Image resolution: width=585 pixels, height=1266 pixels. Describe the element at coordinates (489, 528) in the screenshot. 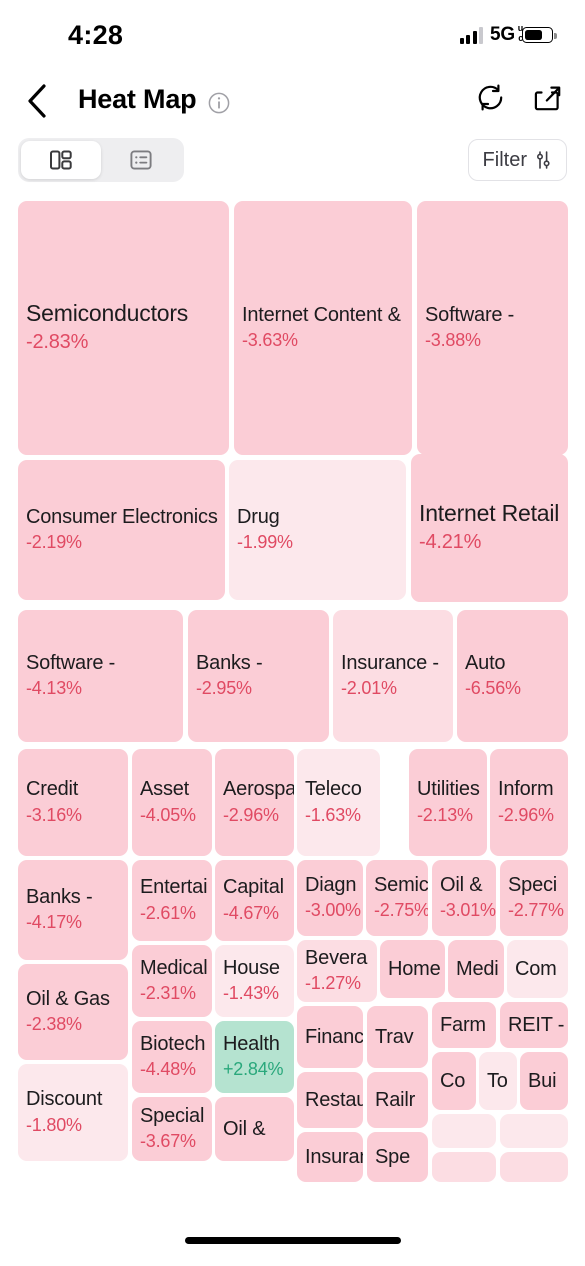

I see `treemap-tile: Internet Retail -4.21%` at that location.